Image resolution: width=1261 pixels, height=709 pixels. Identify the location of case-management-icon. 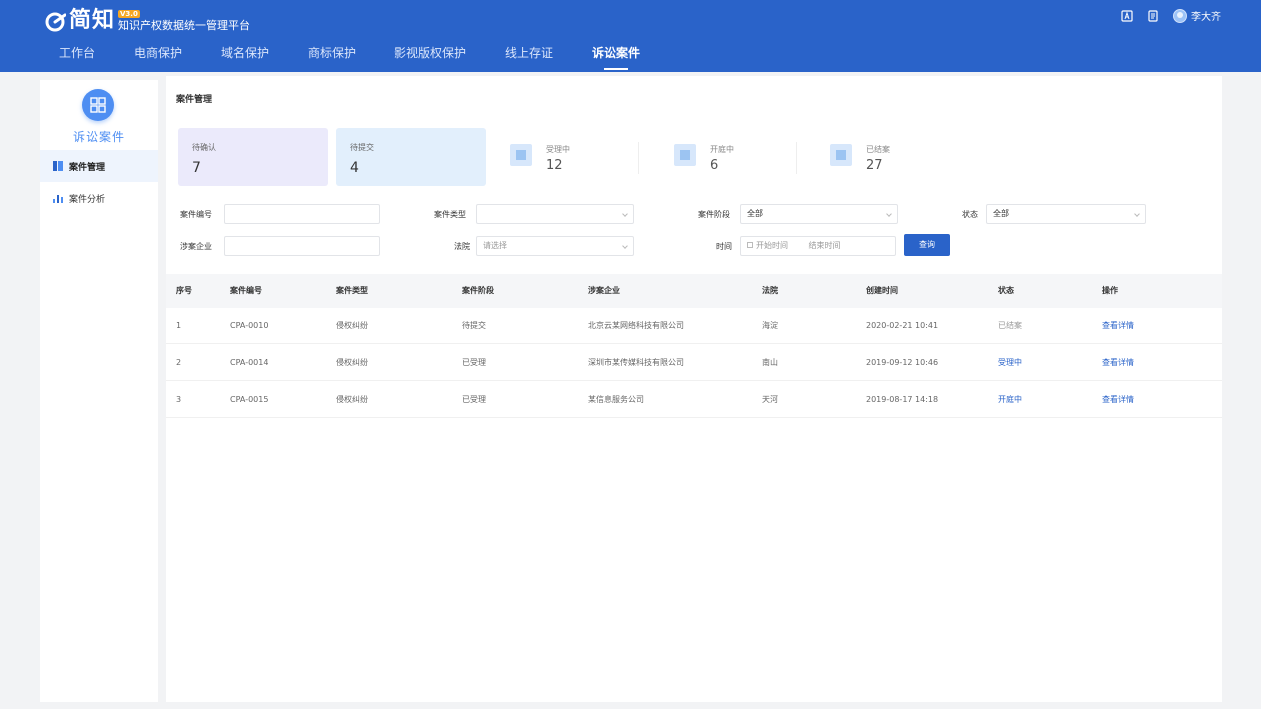
(58, 166).